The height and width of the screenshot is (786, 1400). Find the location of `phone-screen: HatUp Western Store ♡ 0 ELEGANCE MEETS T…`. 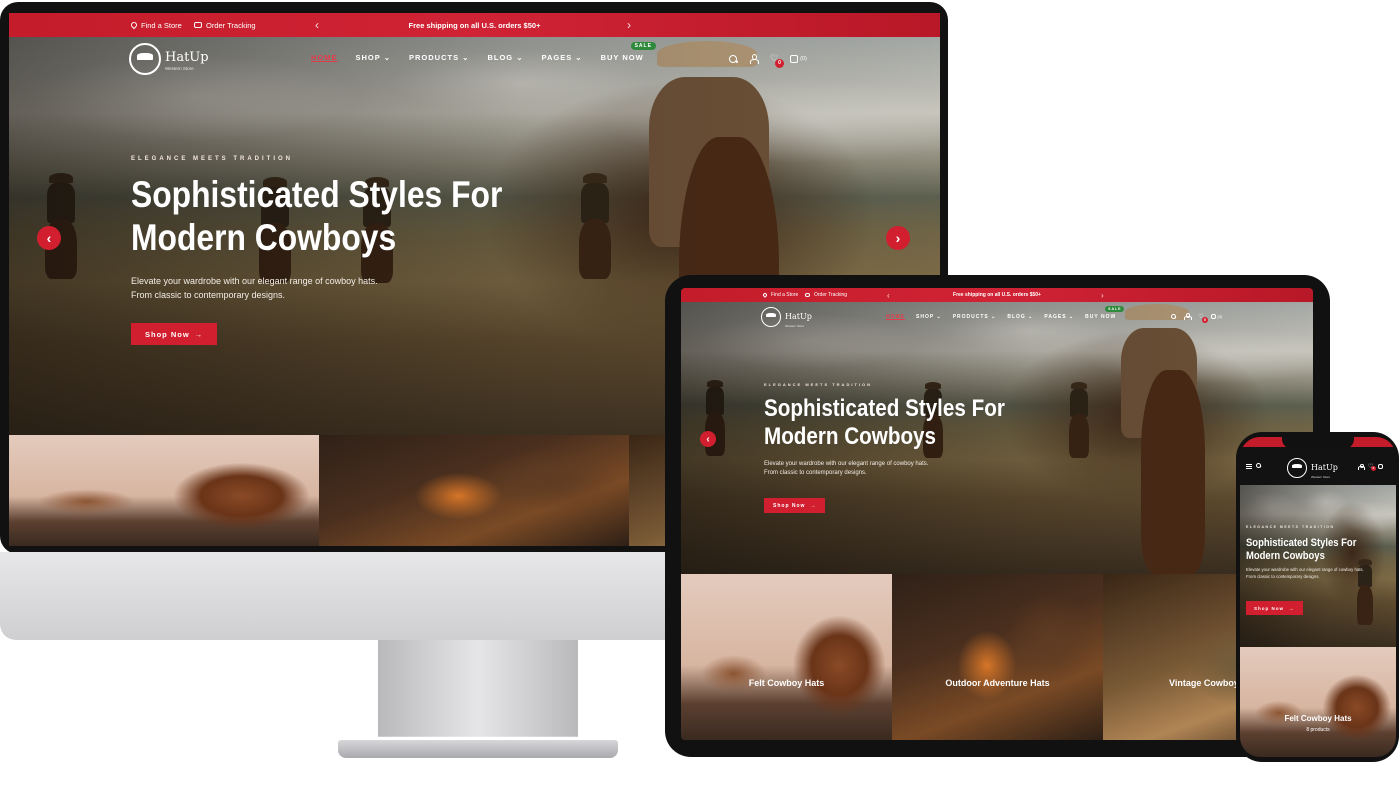

phone-screen: HatUp Western Store ♡ 0 ELEGANCE MEETS T… is located at coordinates (1318, 597).